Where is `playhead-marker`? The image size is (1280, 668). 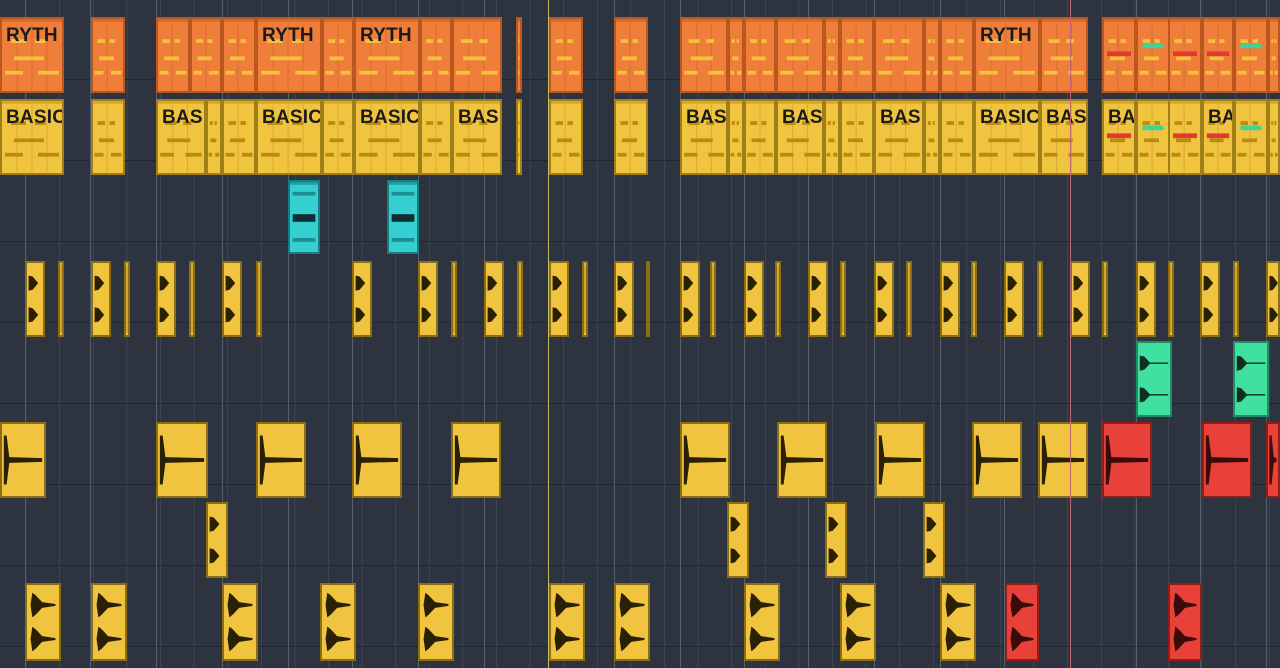
playhead-marker is located at coordinates (548, 334).